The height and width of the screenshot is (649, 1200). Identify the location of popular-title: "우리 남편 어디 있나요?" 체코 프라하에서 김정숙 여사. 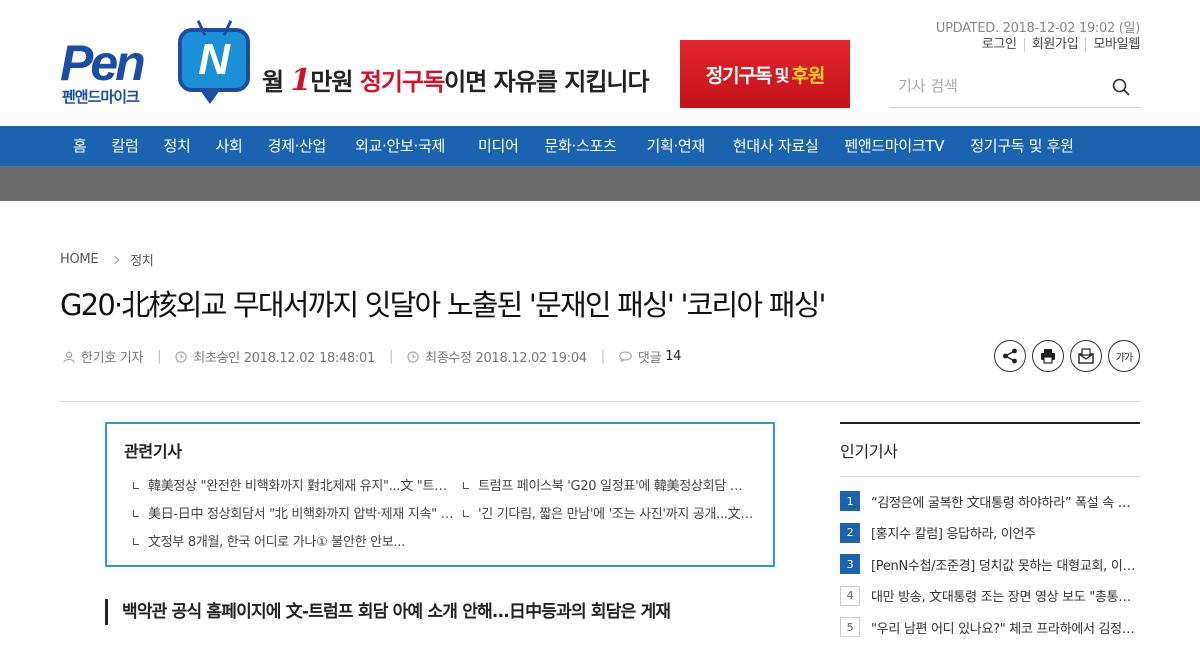
(1005, 629).